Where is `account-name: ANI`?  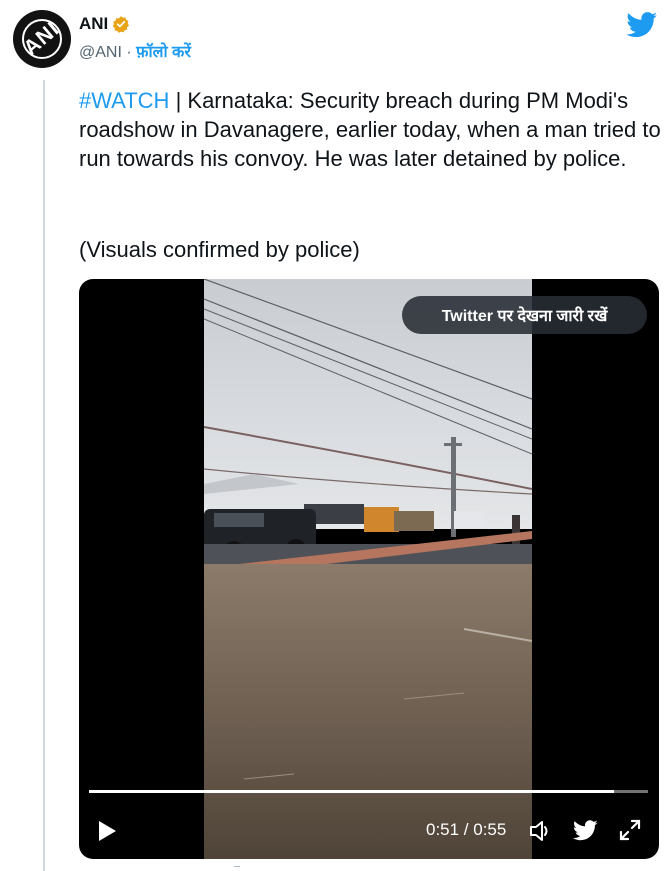
account-name: ANI is located at coordinates (93, 24).